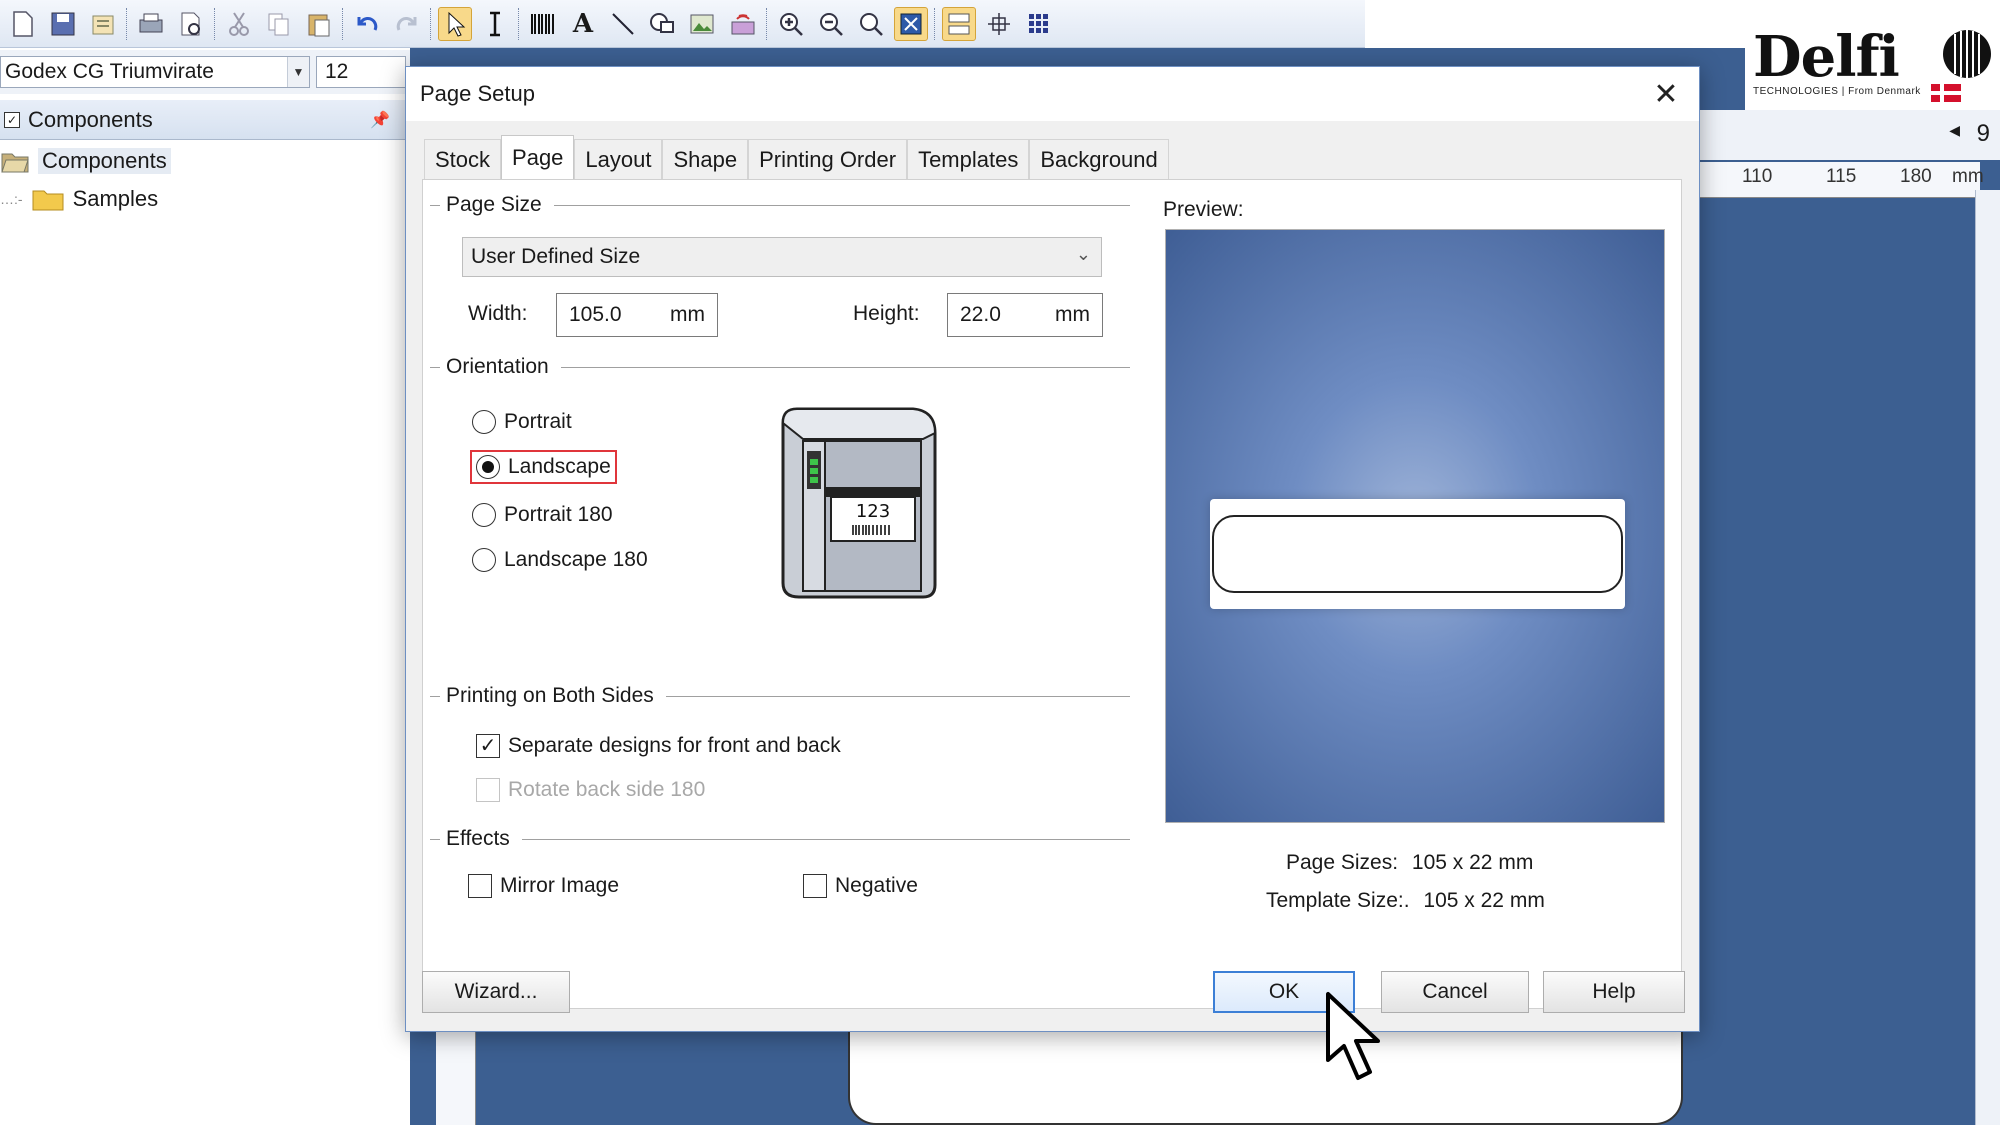 This screenshot has width=2000, height=1125. I want to click on snap-icon, so click(999, 24).